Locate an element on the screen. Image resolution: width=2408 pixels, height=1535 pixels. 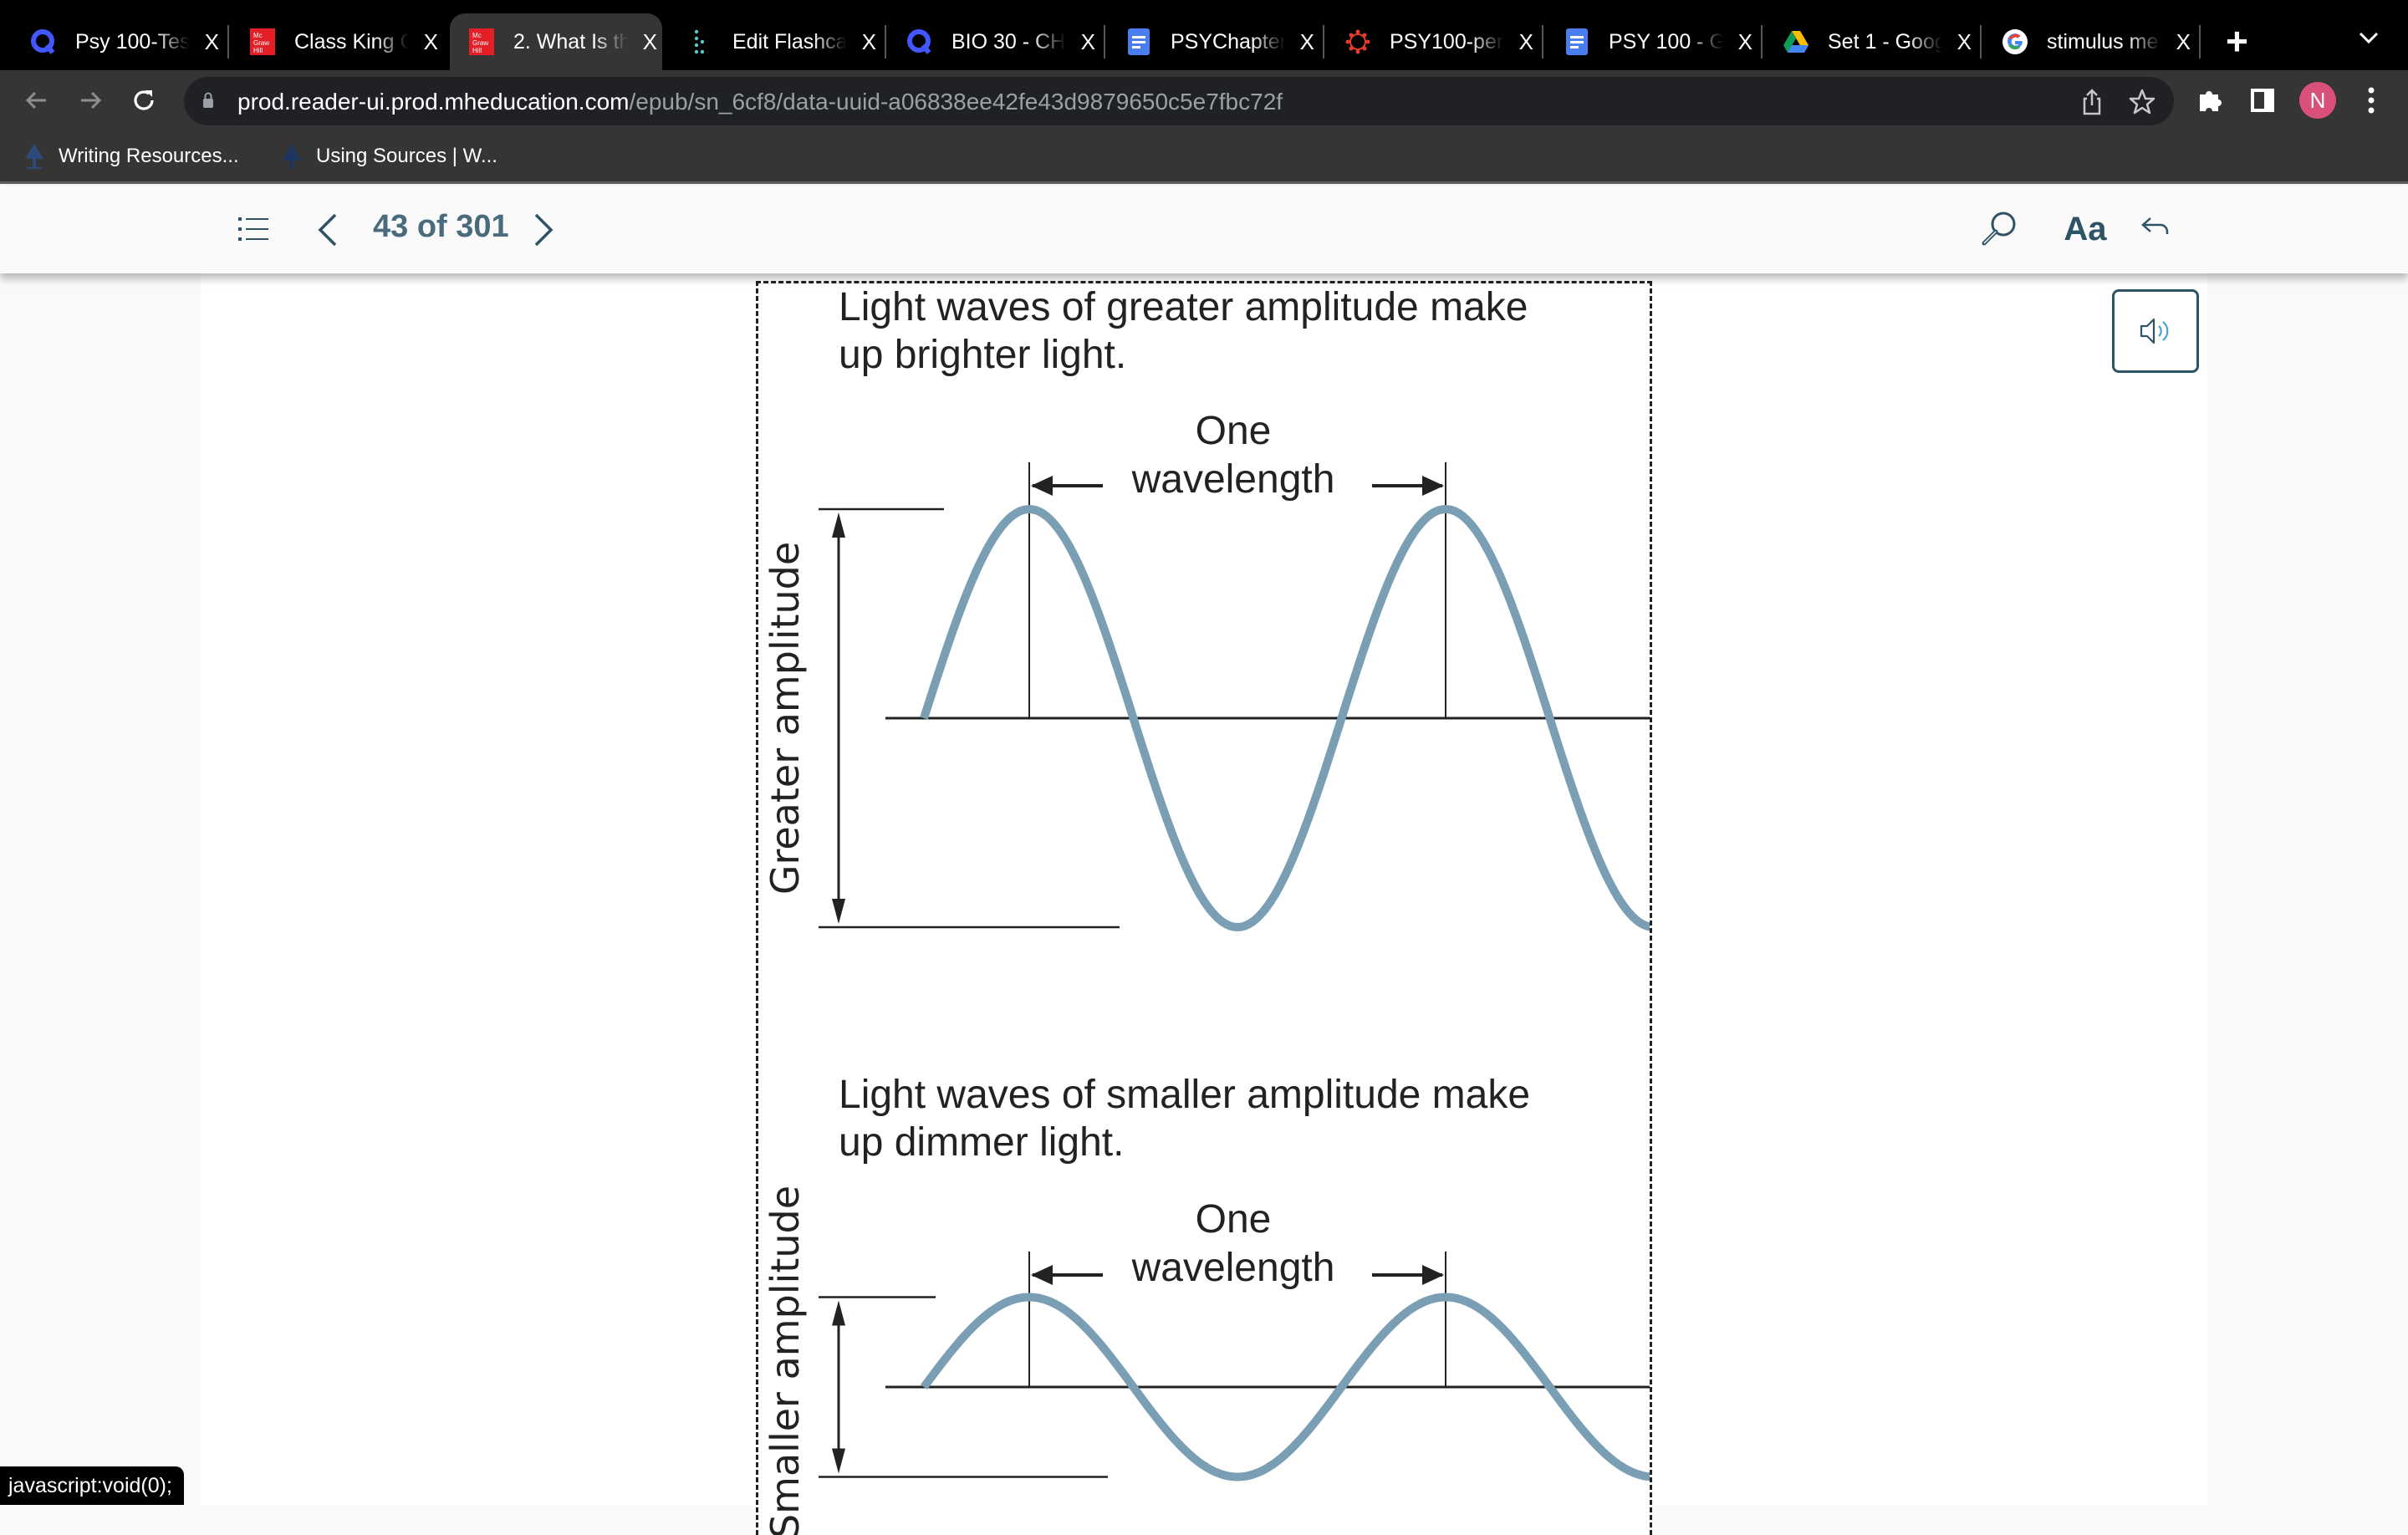
chevron-right-icon is located at coordinates (544, 230).